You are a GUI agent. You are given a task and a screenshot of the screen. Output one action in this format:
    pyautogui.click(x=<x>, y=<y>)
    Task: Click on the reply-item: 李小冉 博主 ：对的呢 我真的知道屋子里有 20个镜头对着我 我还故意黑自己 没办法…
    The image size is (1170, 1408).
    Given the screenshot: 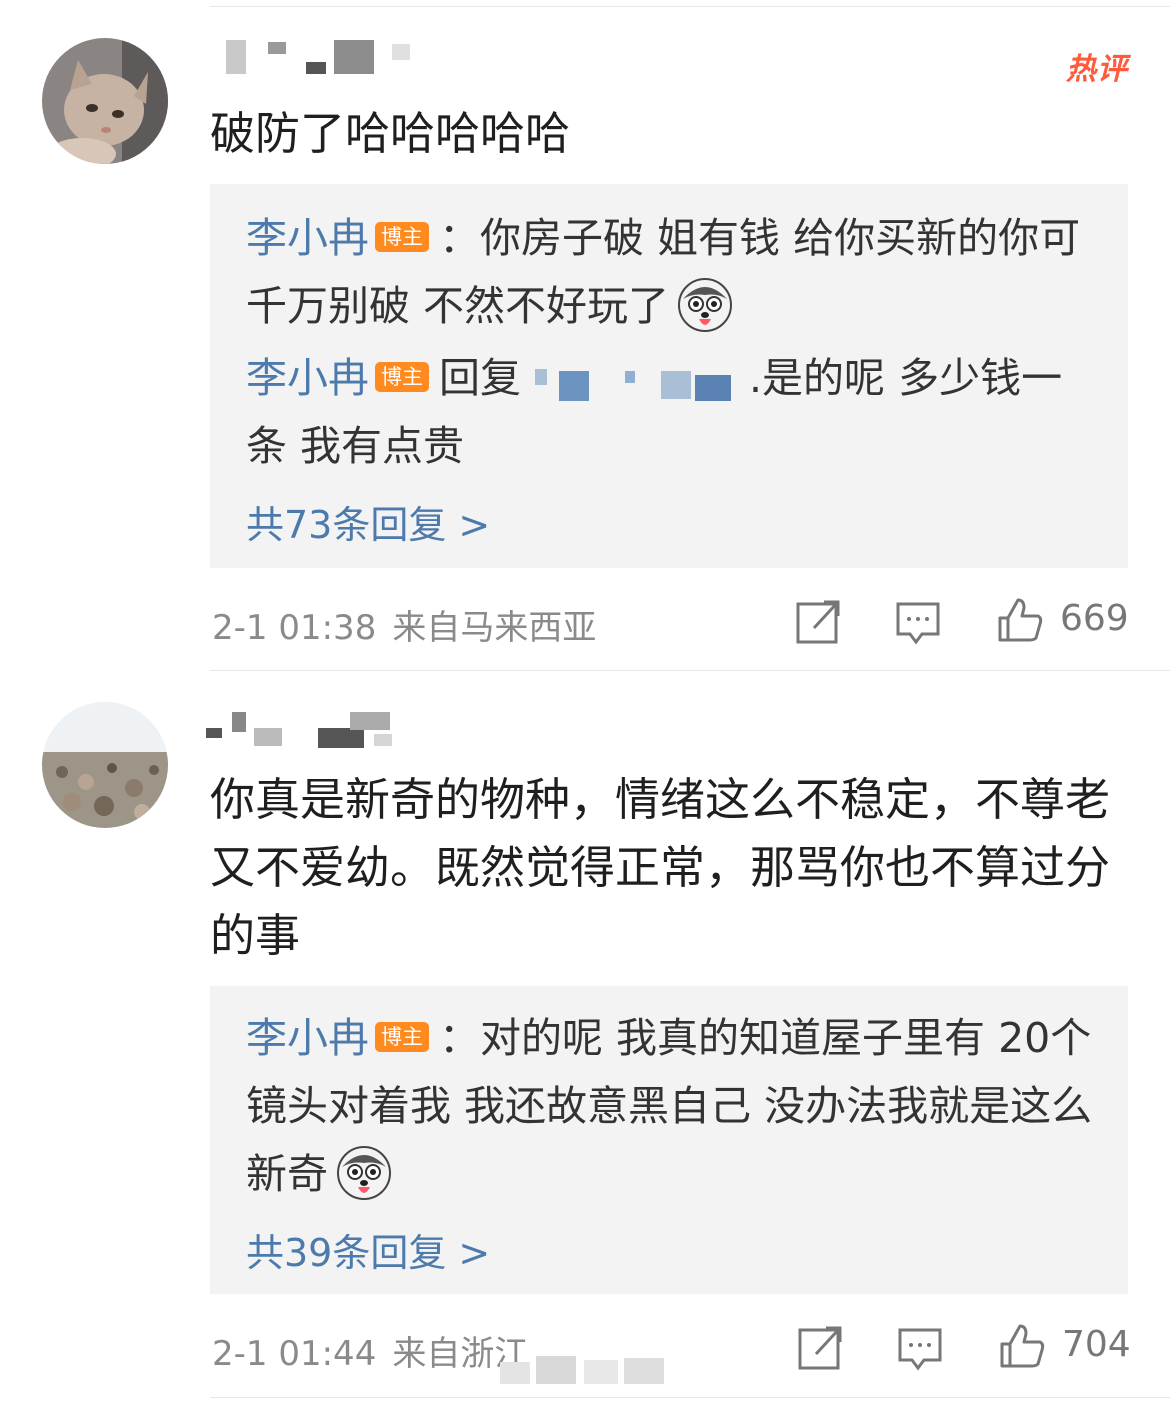 What is the action you would take?
    pyautogui.click(x=671, y=1106)
    